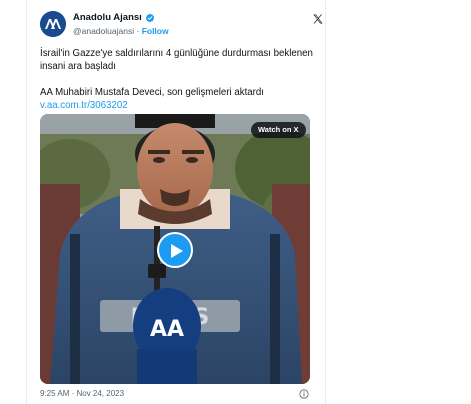  I want to click on author-handle: @anadoluajansi, so click(103, 31).